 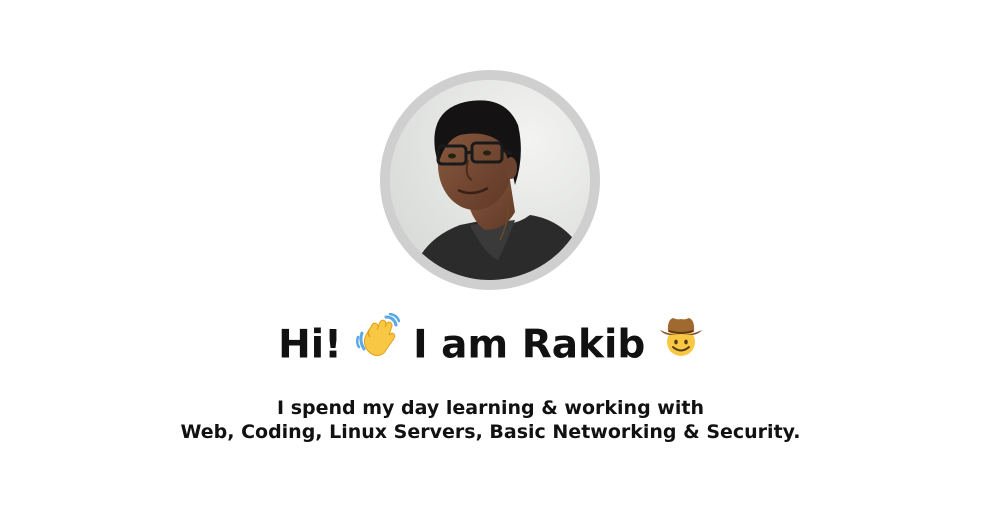 I want to click on waving-hand-icon, so click(x=377, y=342).